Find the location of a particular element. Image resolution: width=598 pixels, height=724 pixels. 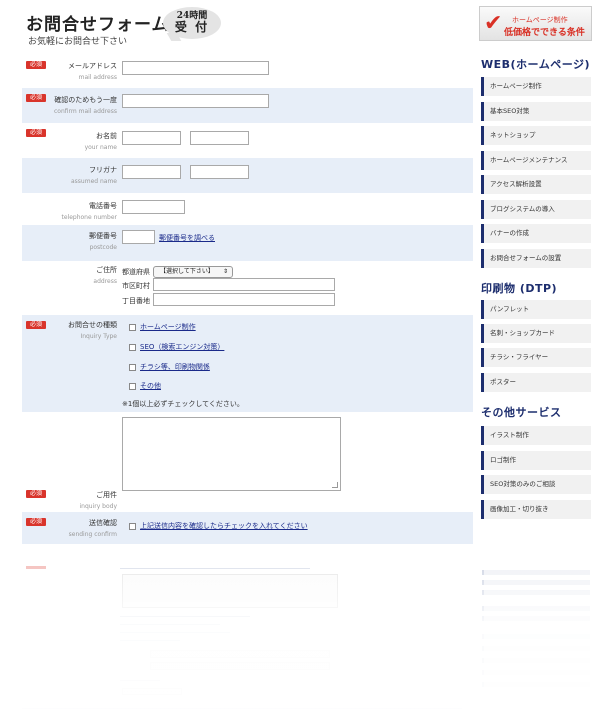

inquiry-type-label: お問合せの種類 Inquiry Type is located at coordinates (92, 330).